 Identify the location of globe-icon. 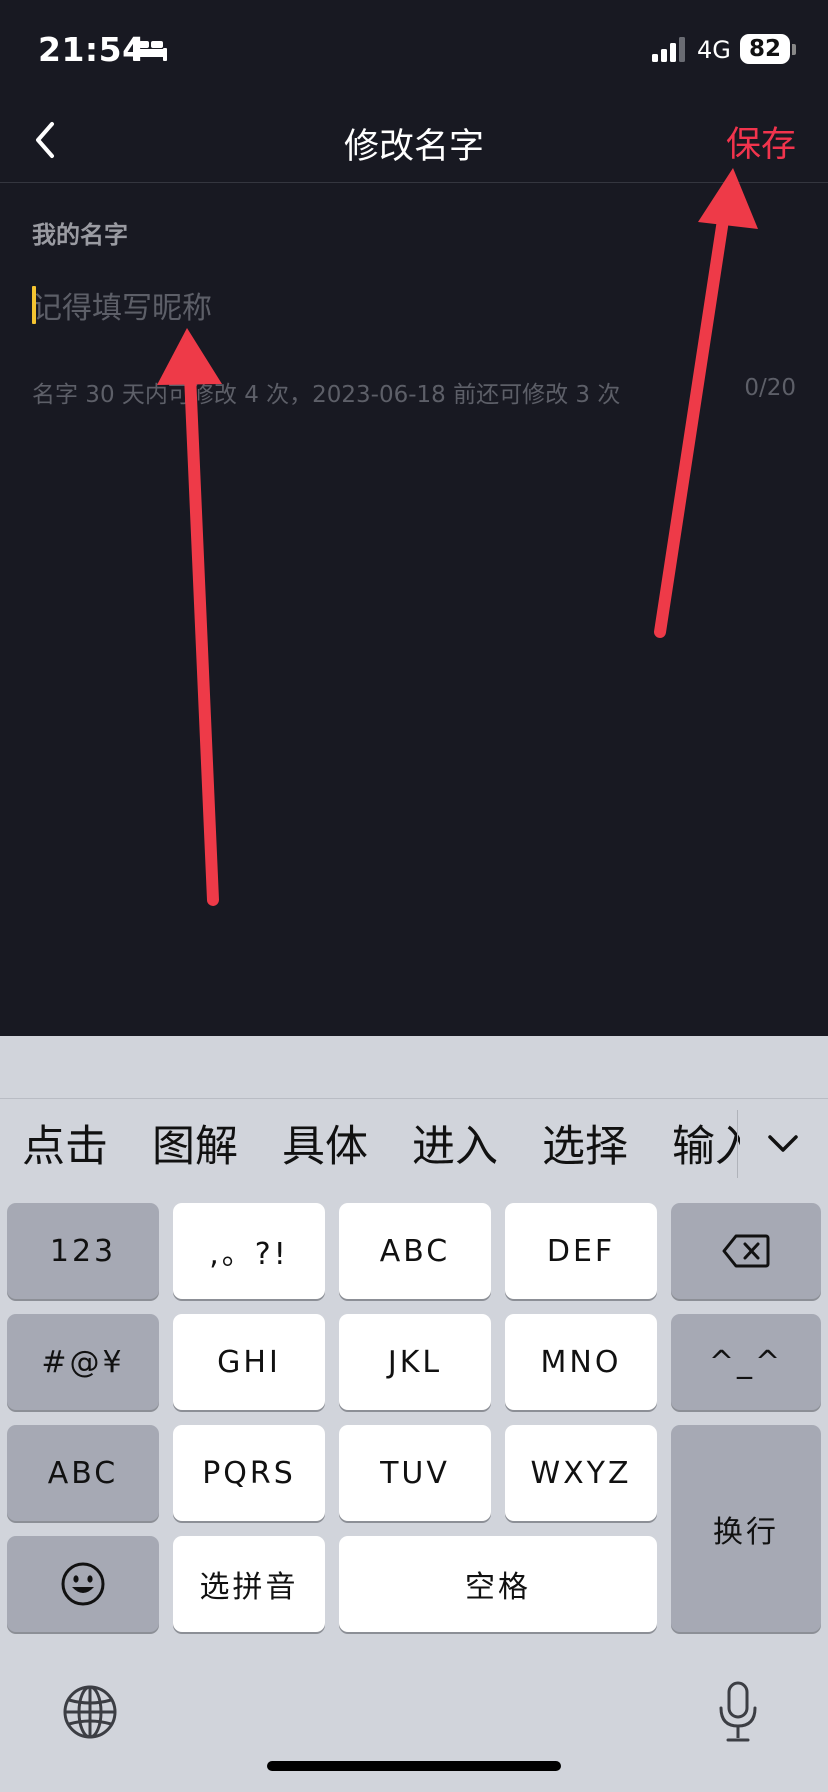
(90, 1712).